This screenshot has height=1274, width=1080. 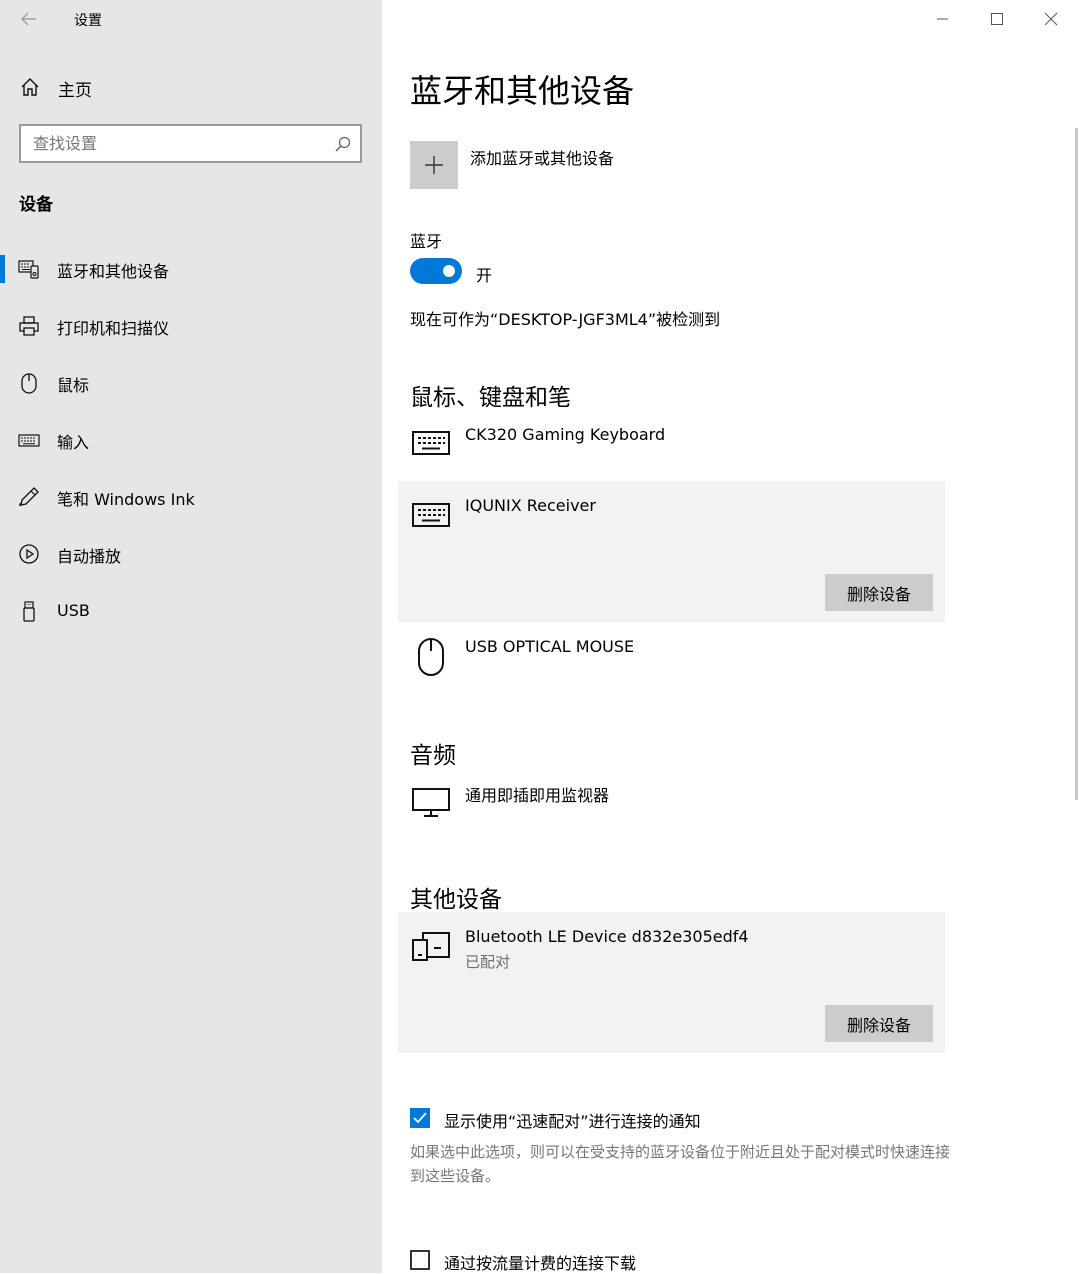 What do you see at coordinates (191, 554) in the screenshot?
I see `sidebar-item-autoplay: 自动播放` at bounding box center [191, 554].